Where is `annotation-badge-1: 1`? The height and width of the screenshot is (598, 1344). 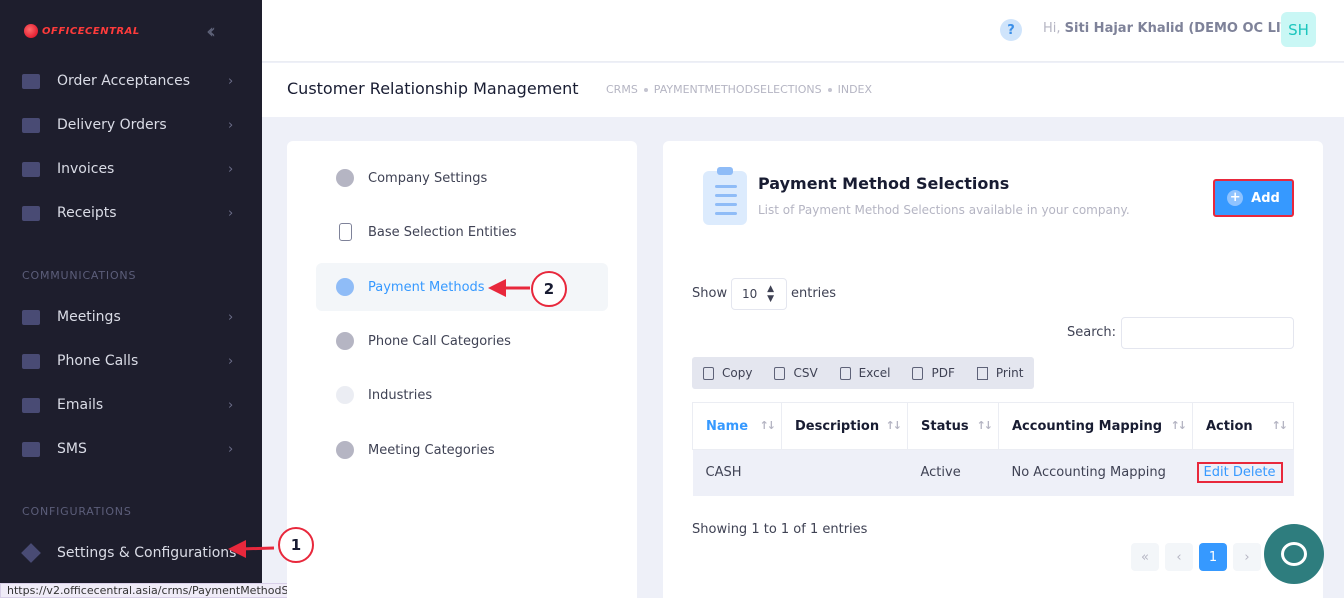 annotation-badge-1: 1 is located at coordinates (296, 545).